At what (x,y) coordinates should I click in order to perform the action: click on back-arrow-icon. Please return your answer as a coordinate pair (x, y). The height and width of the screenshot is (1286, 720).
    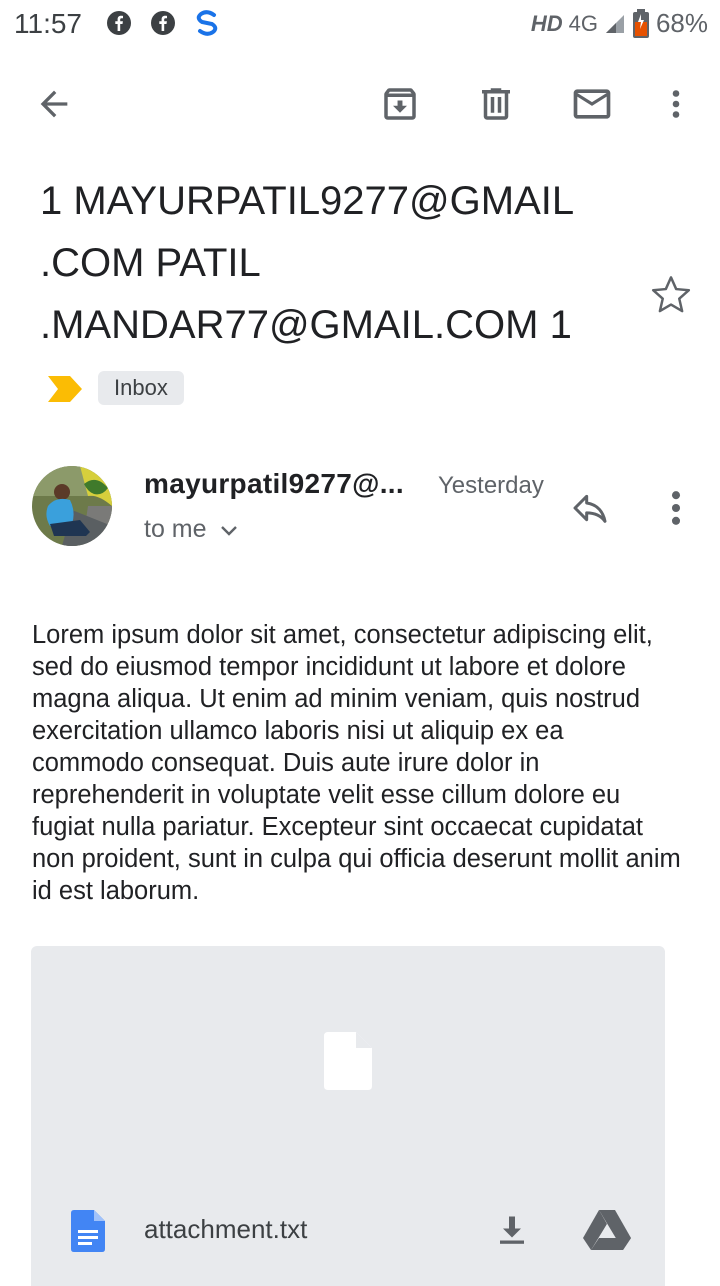
    Looking at the image, I should click on (54, 104).